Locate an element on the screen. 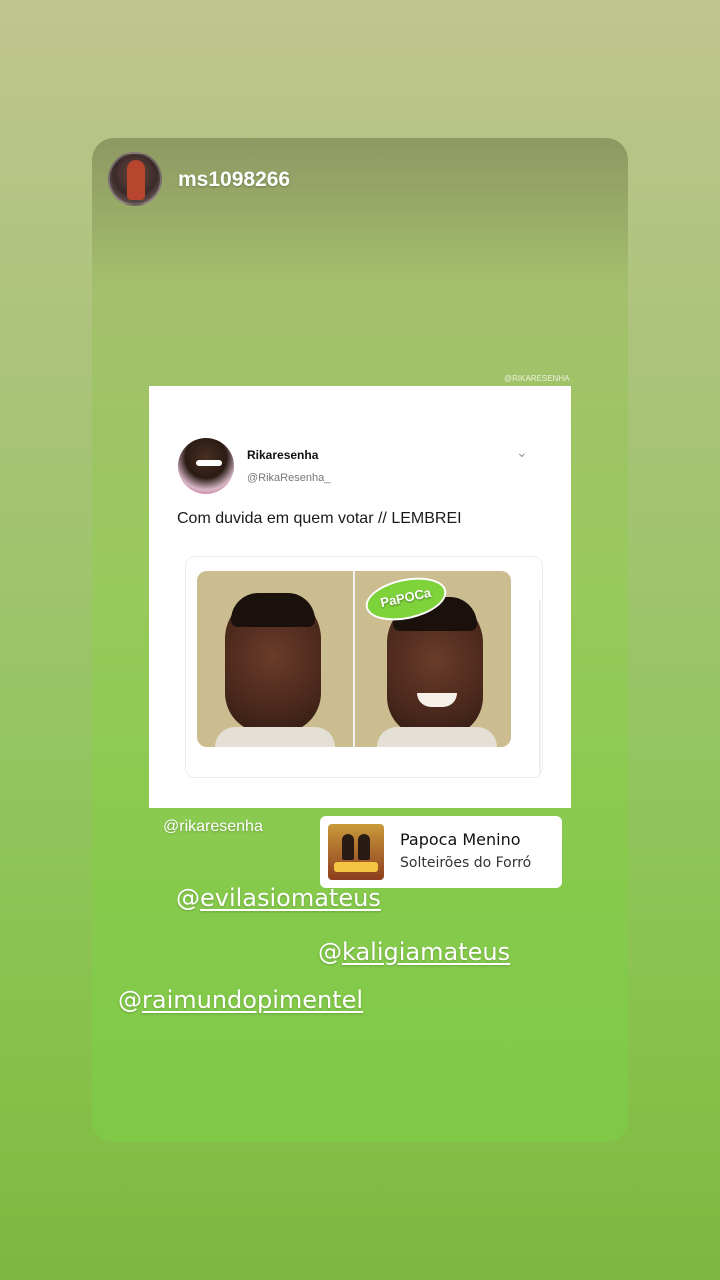 This screenshot has width=720, height=1280. mention-name: raimundopimentel is located at coordinates (253, 1000).